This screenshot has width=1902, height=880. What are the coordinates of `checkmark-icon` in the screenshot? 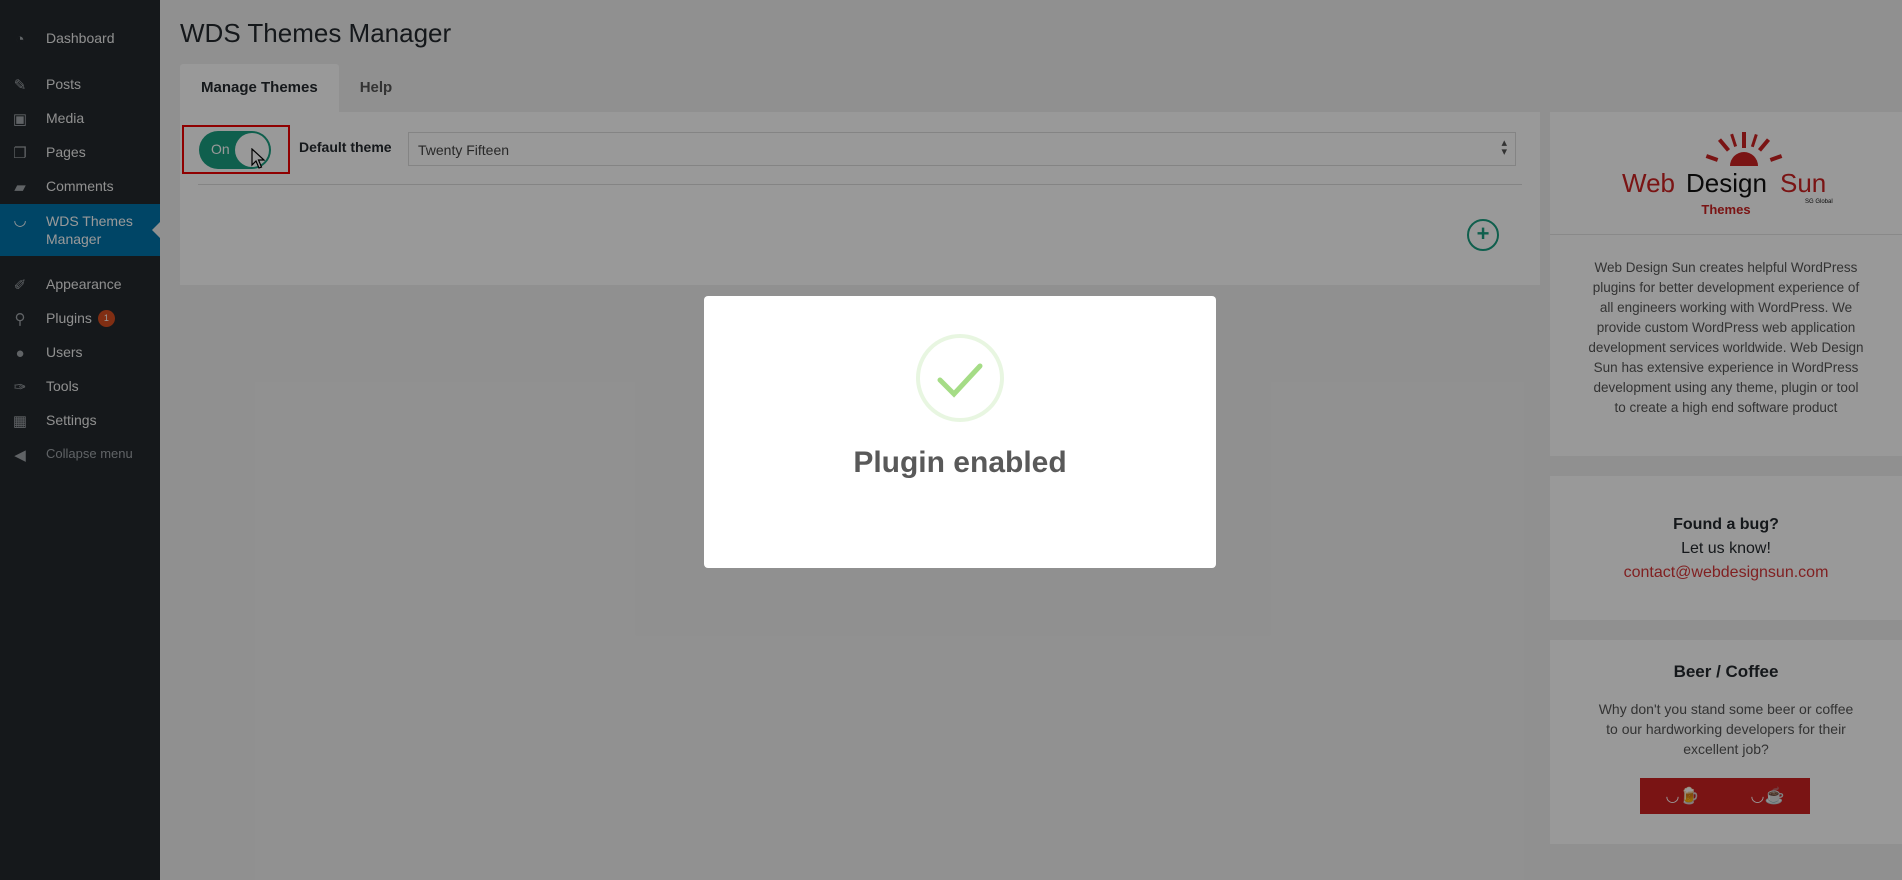 It's located at (960, 380).